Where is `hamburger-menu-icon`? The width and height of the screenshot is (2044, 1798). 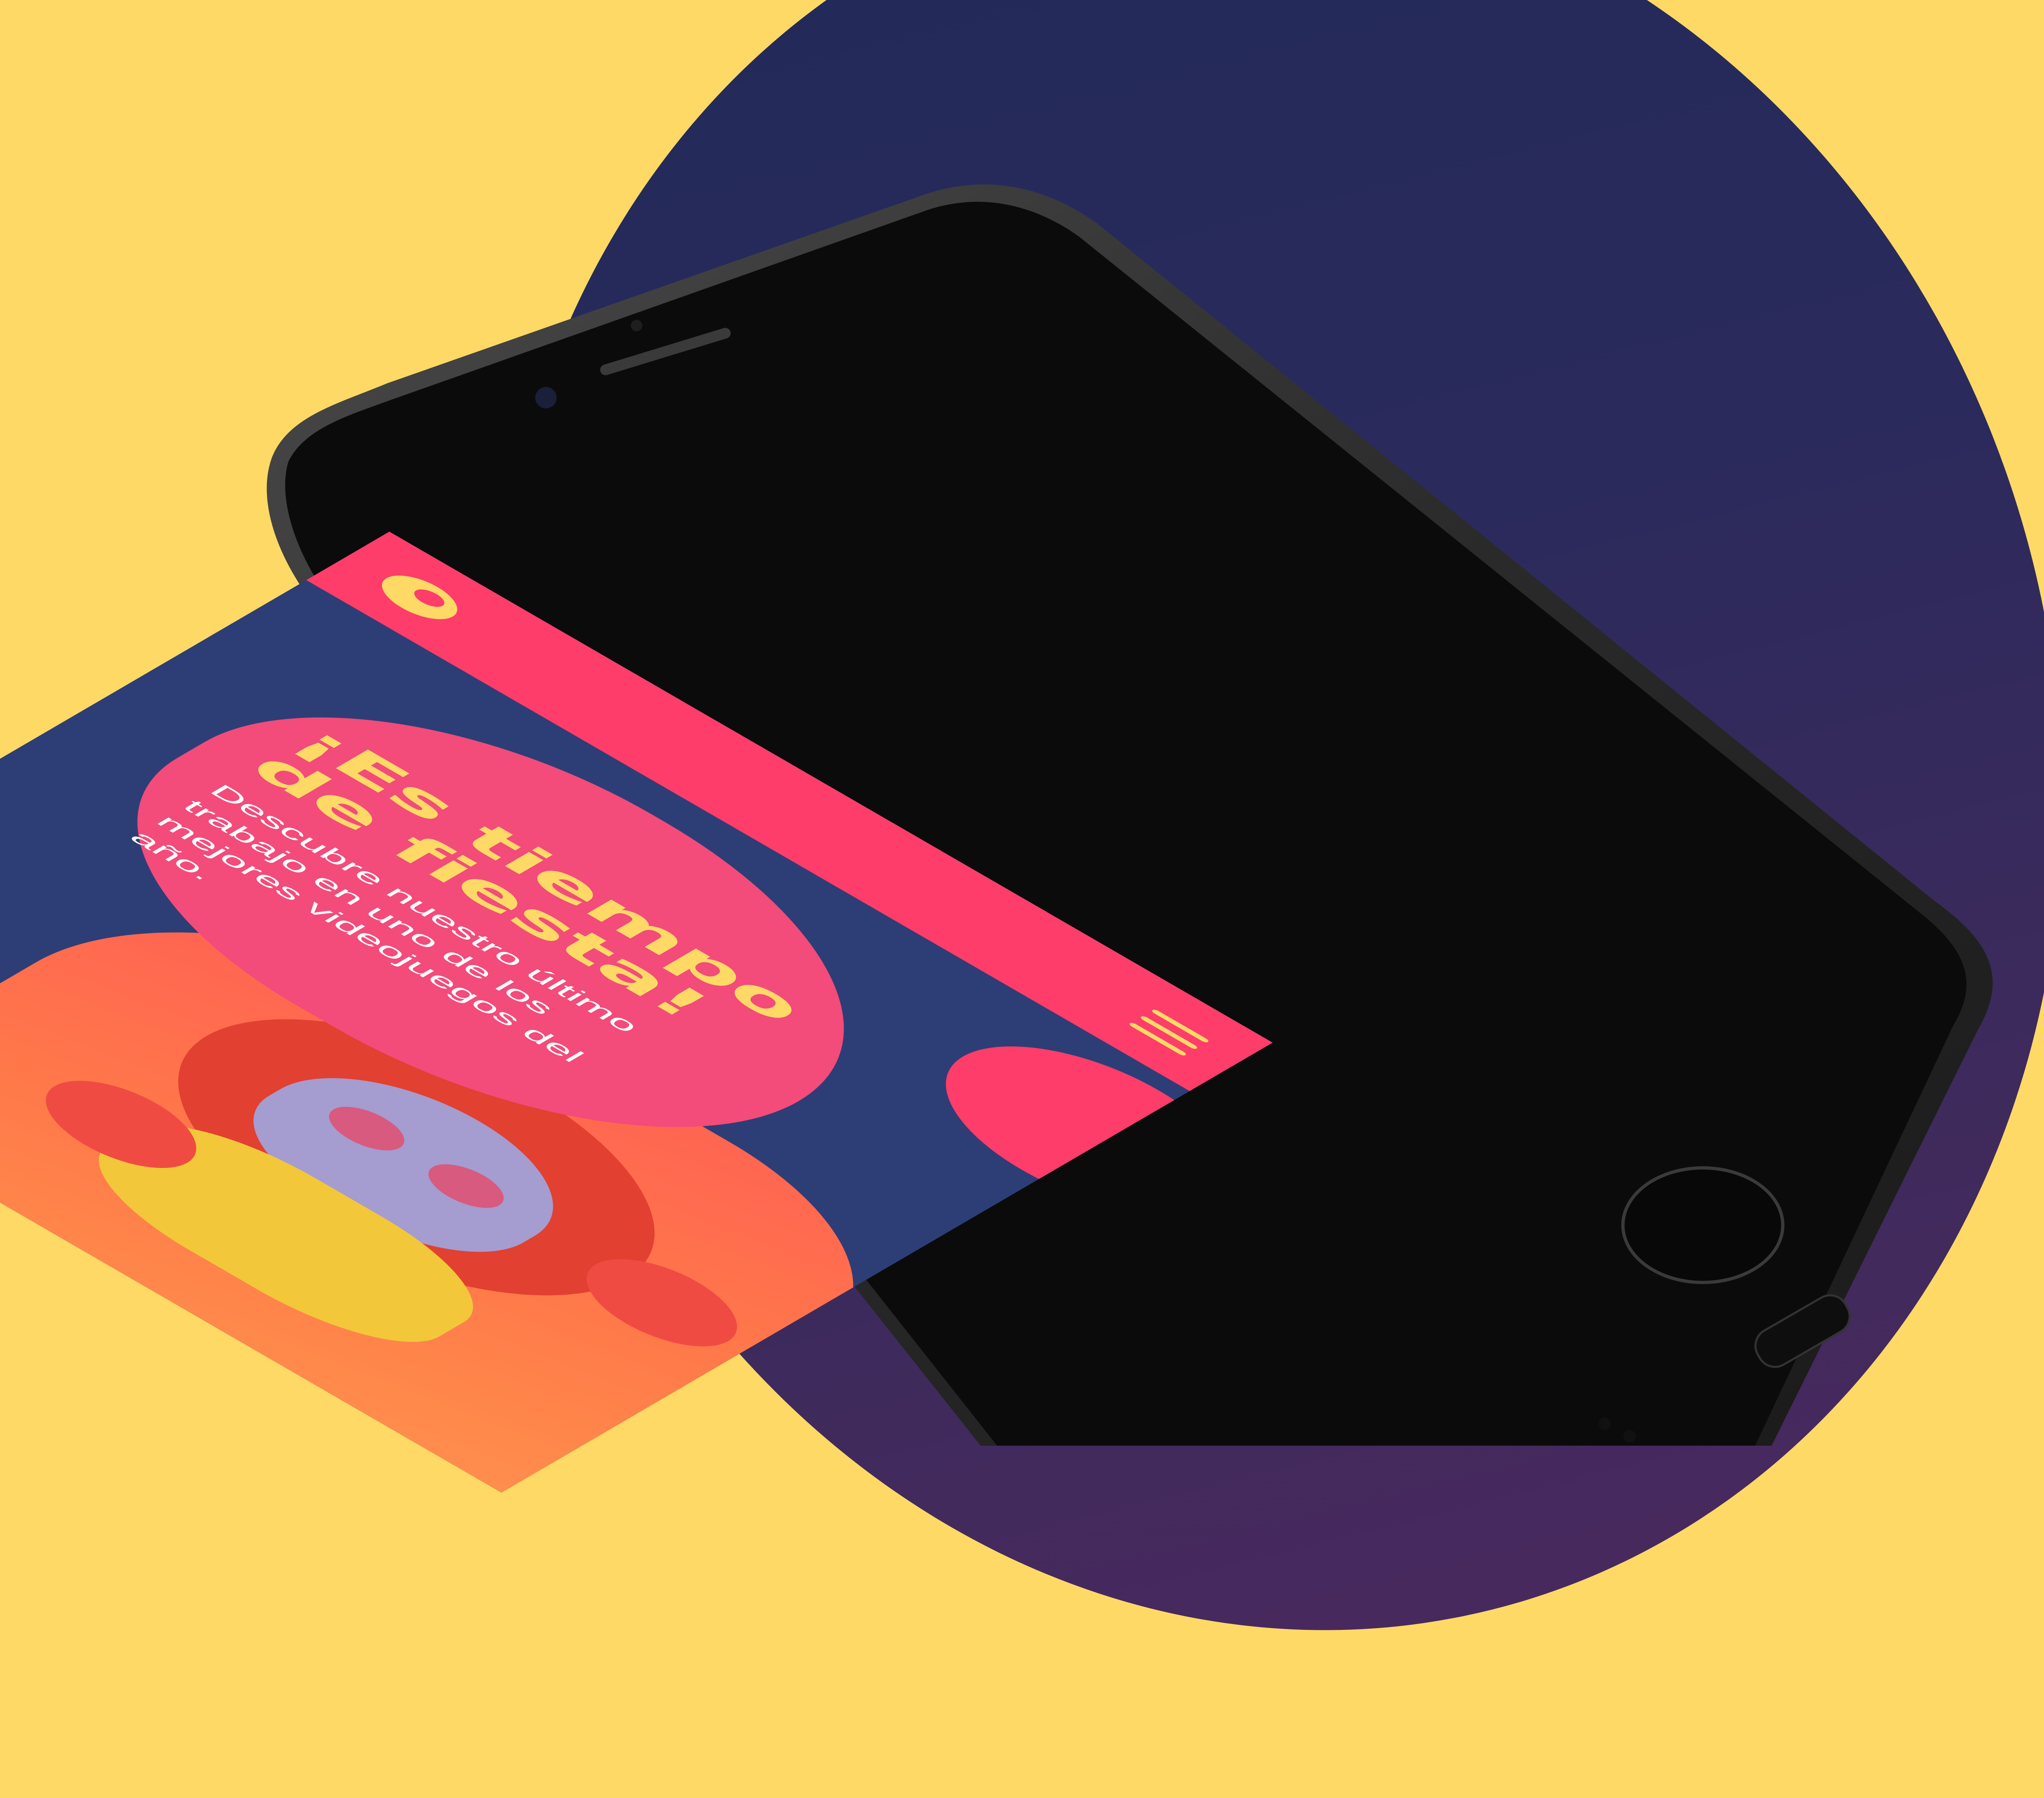
hamburger-menu-icon is located at coordinates (1169, 1033).